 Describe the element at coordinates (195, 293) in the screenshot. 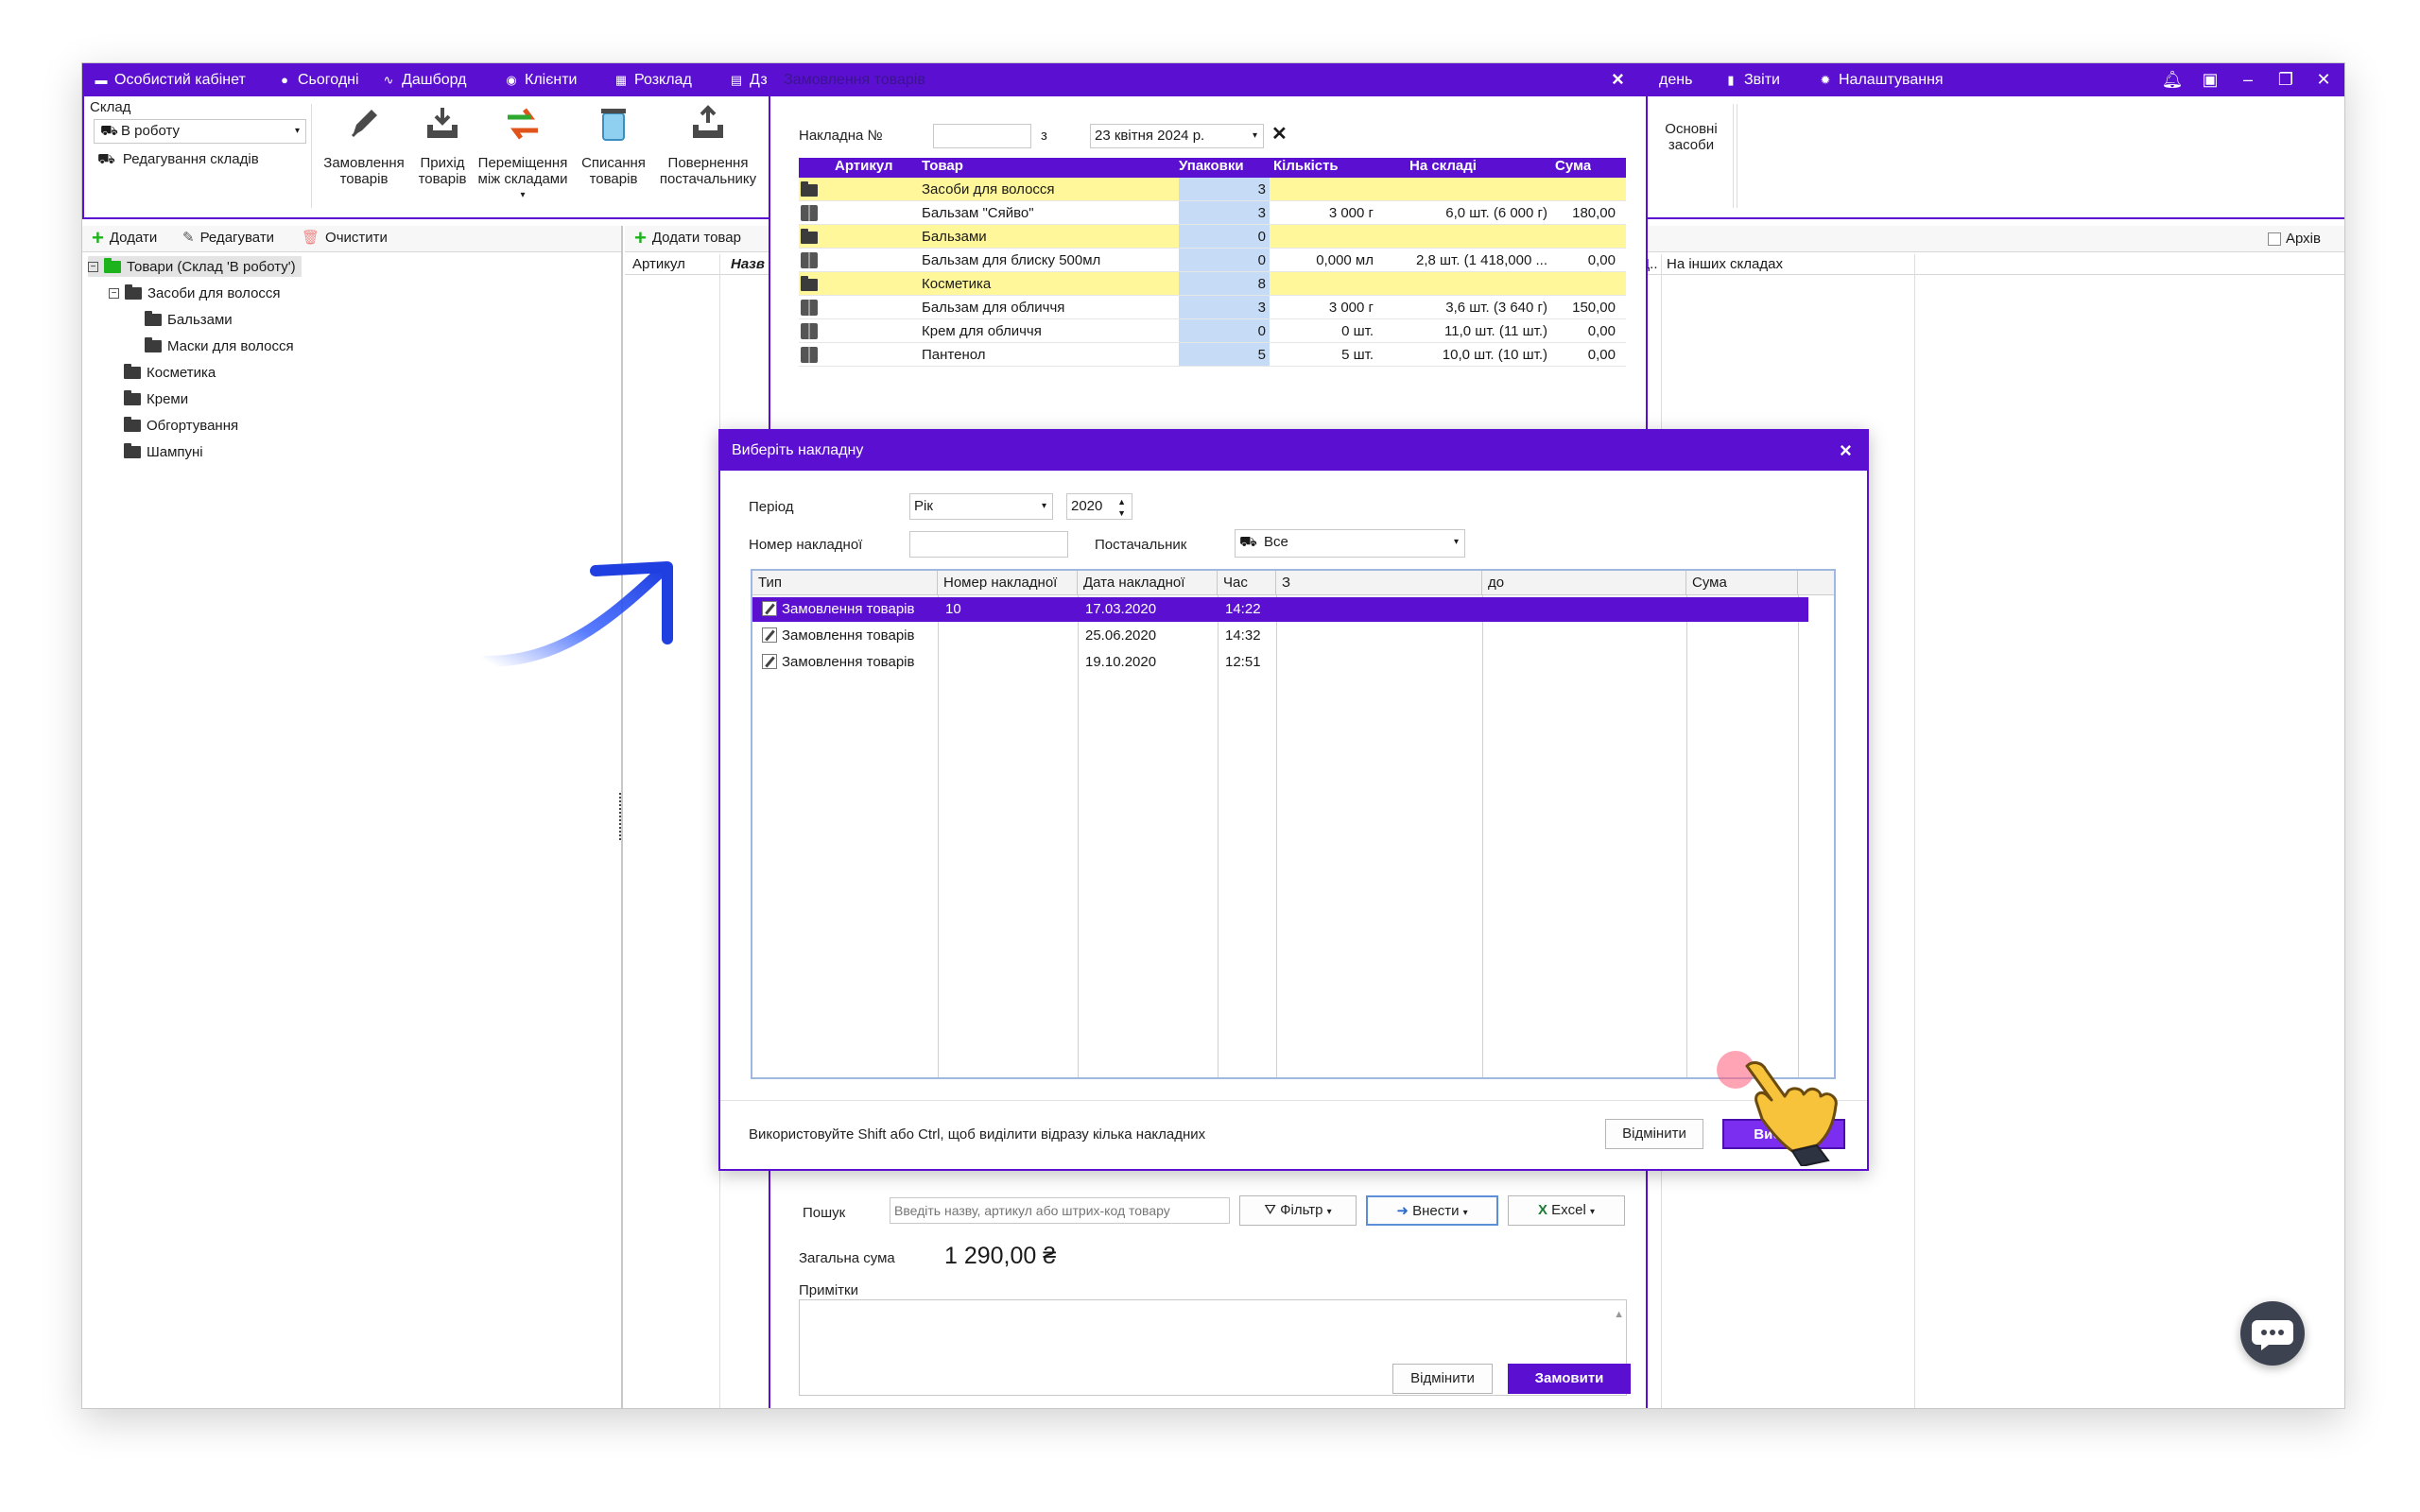

I see `tree-item-hair: − Засоби для волосся` at that location.